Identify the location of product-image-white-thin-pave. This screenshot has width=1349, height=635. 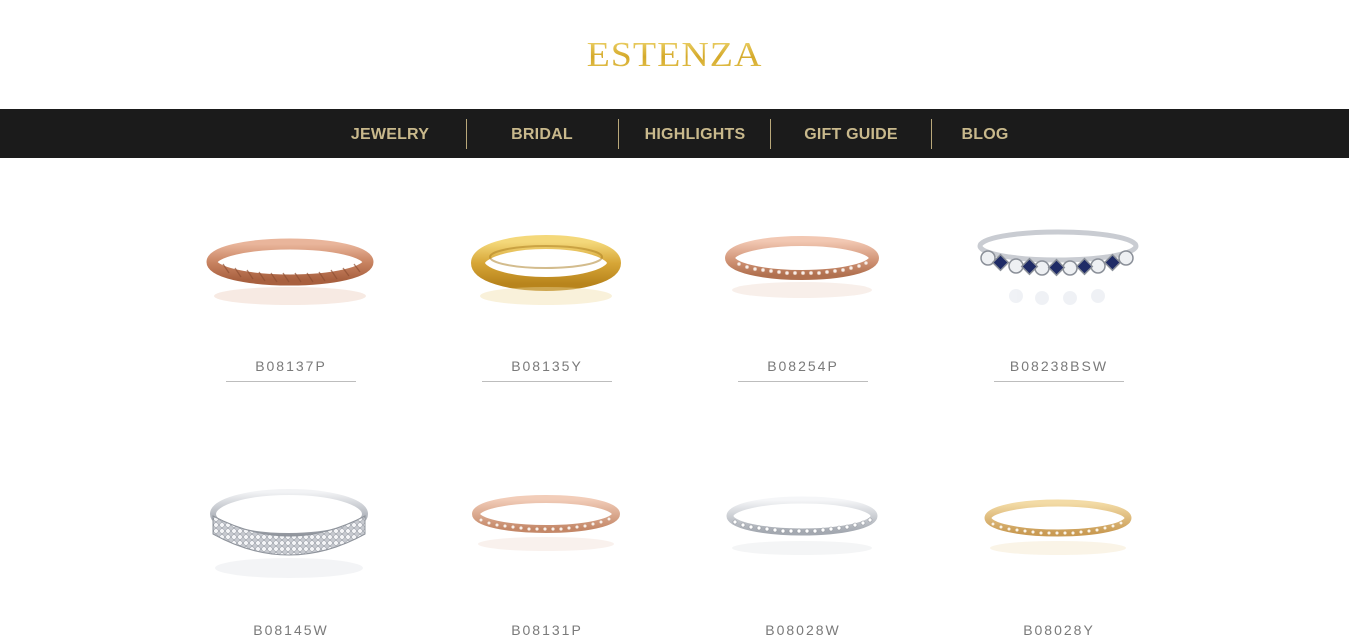
(803, 519).